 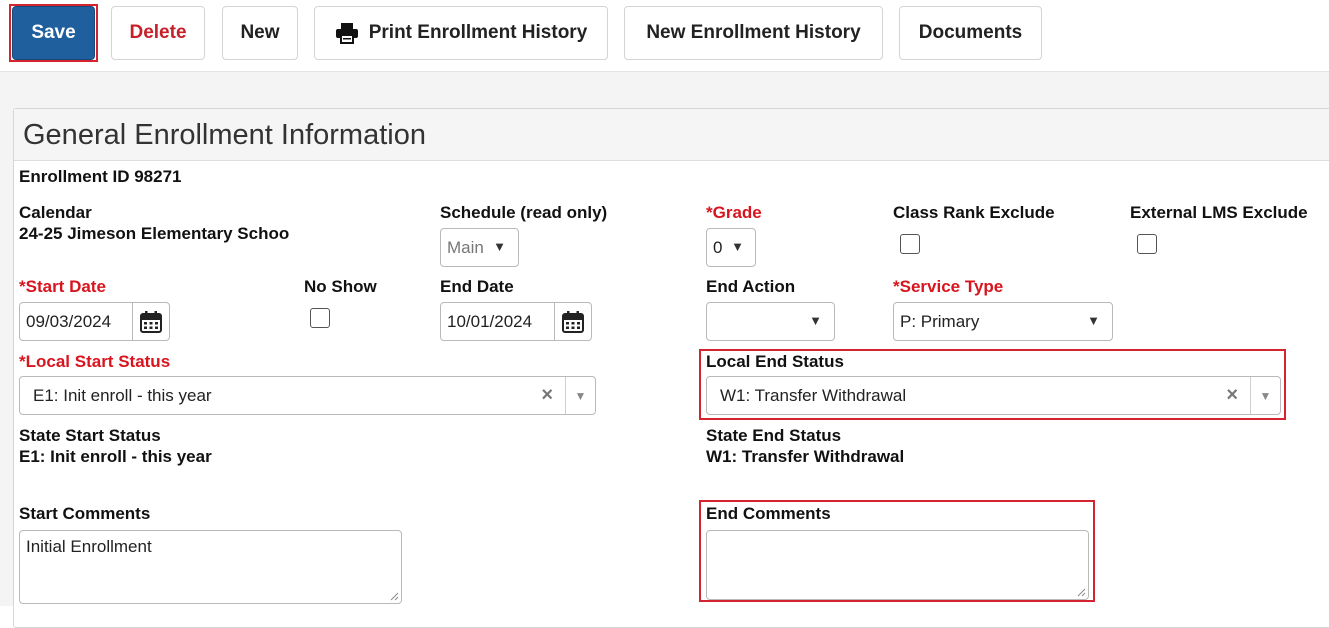 What do you see at coordinates (547, 395) in the screenshot?
I see `clear-icon: ×` at bounding box center [547, 395].